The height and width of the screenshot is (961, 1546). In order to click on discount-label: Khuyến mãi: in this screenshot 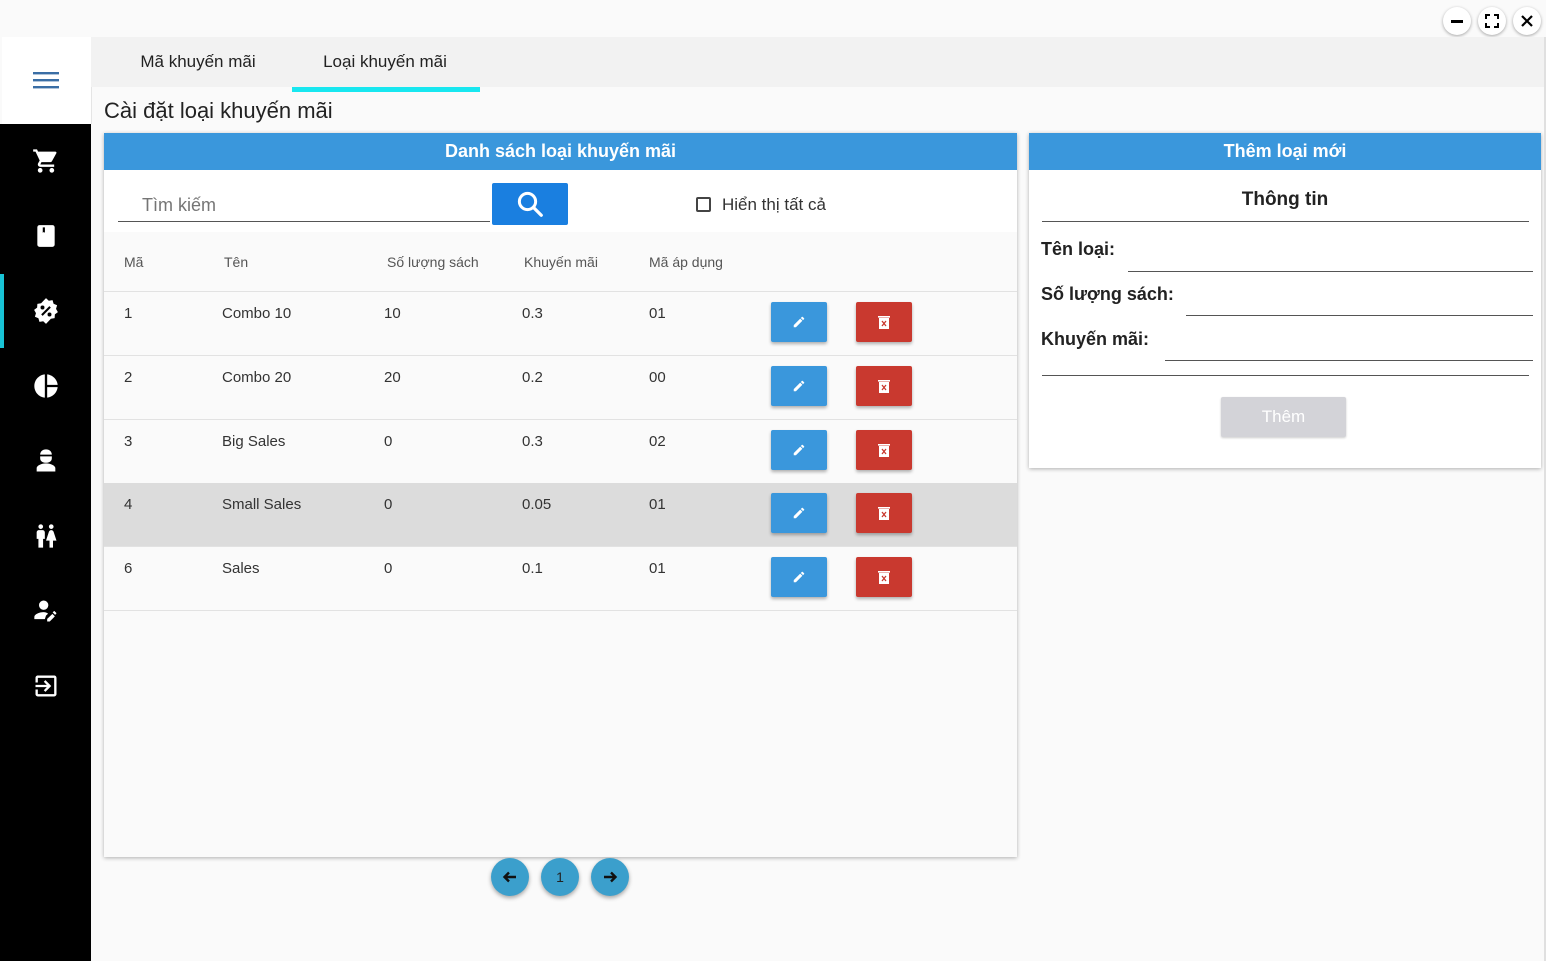, I will do `click(1095, 339)`.